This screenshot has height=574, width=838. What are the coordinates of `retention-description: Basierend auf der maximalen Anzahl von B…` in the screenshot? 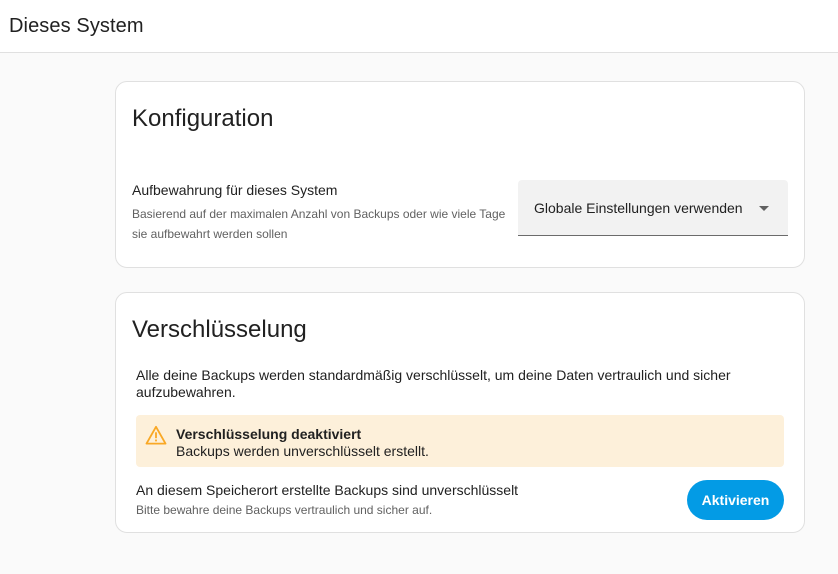 It's located at (319, 224).